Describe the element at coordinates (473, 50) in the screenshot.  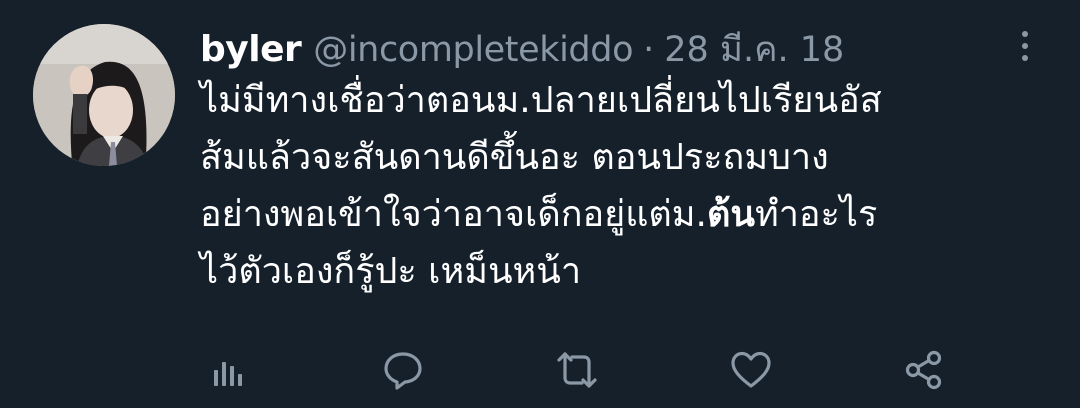
I see `user-handle: @incompletekiddo` at that location.